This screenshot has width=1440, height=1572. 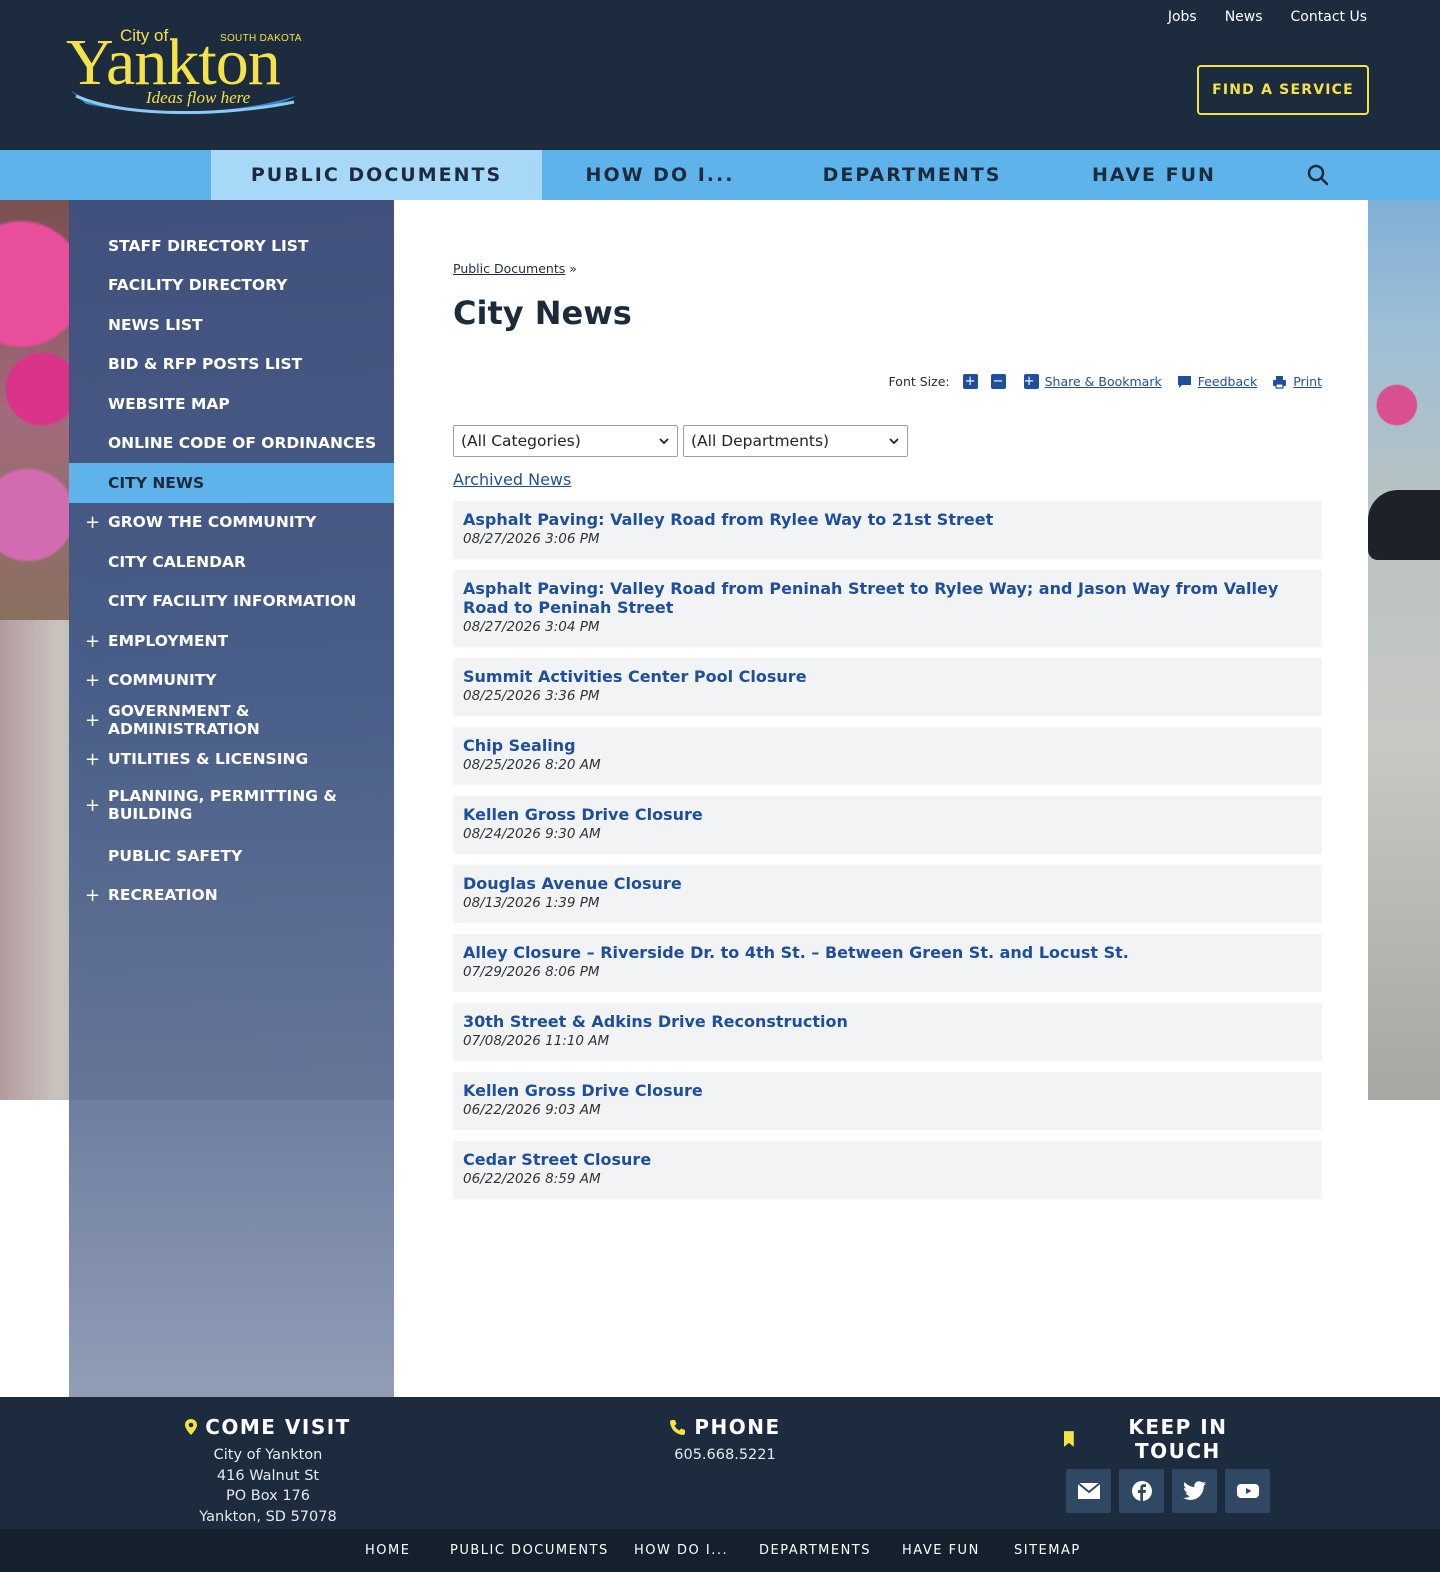 I want to click on sidebar-item-label: ONLINE CODE OF ORDINANCES, so click(x=242, y=443).